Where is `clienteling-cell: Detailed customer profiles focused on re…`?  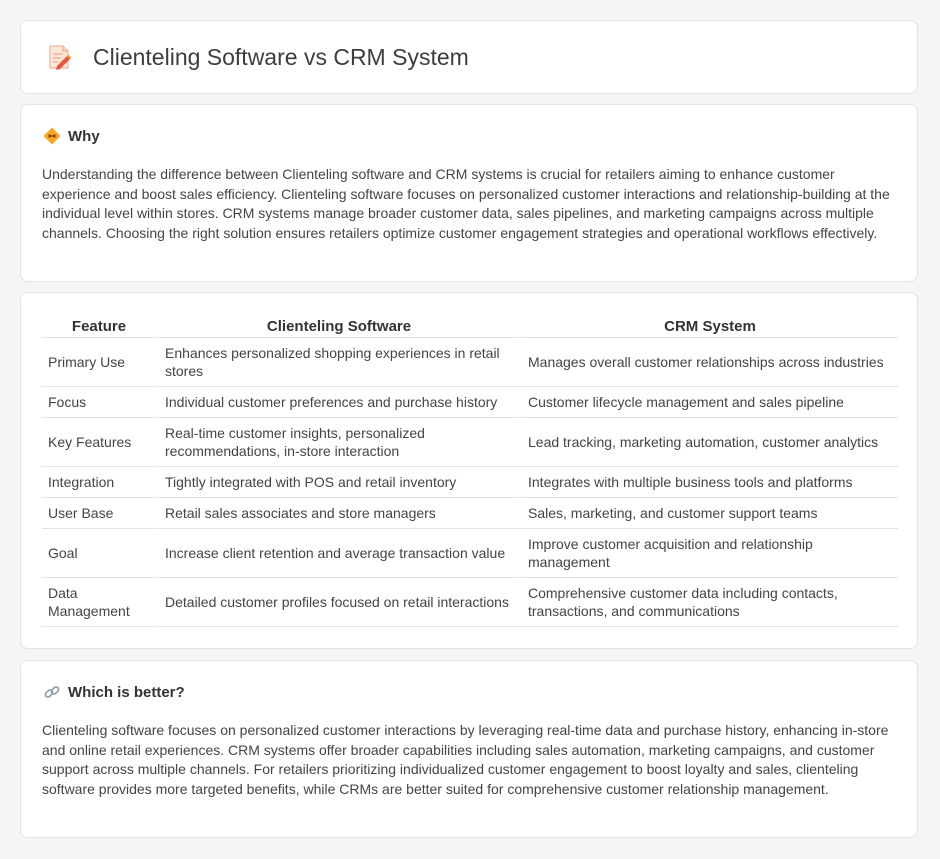
clienteling-cell: Detailed customer profiles focused on re… is located at coordinates (337, 602).